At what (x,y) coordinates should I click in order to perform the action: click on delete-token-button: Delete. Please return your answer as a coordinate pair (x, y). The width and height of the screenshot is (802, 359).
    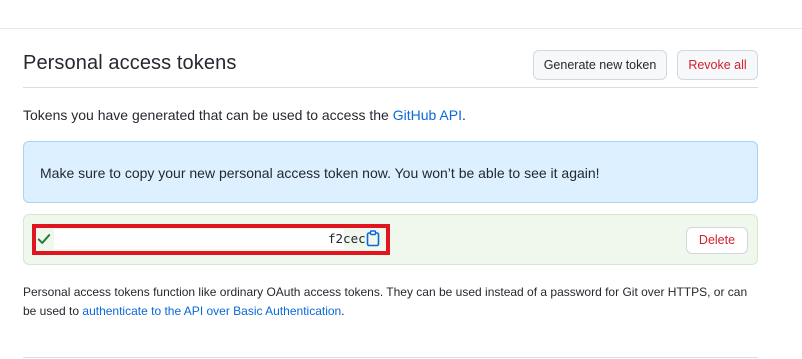
    Looking at the image, I should click on (717, 240).